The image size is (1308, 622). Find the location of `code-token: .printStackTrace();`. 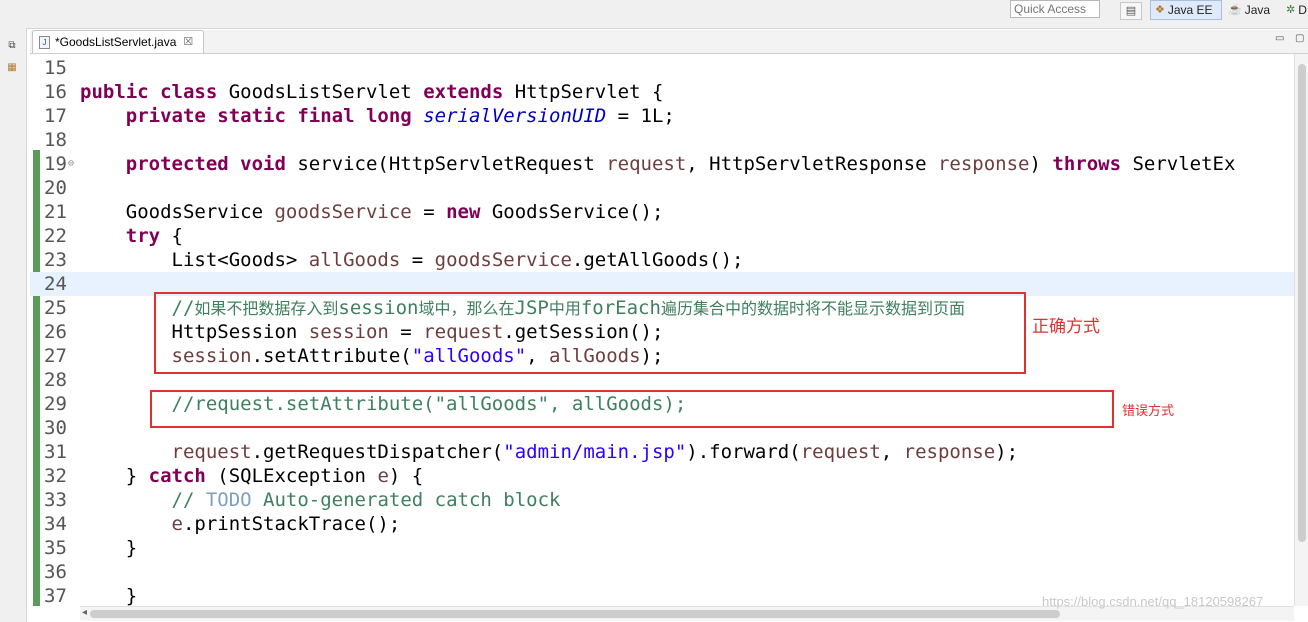

code-token: .printStackTrace(); is located at coordinates (291, 524).